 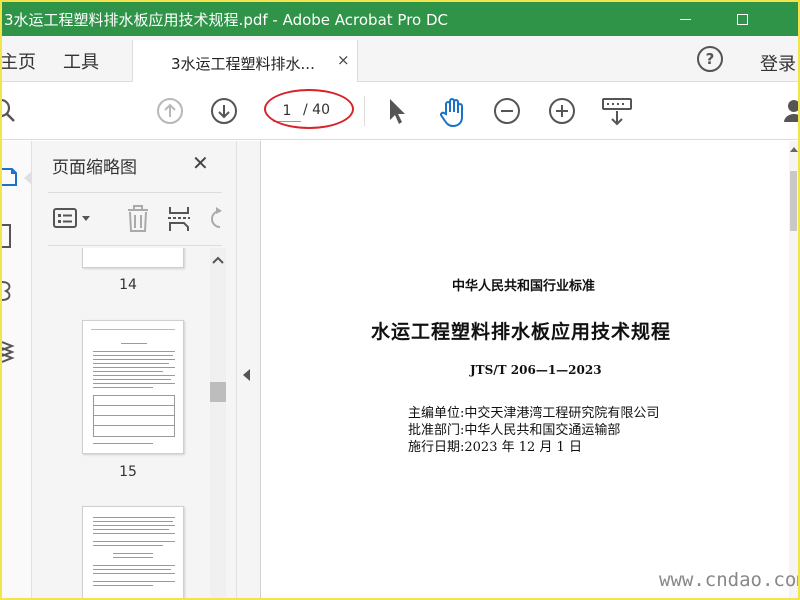 I want to click on thumbnail-label-14: 14, so click(x=128, y=285).